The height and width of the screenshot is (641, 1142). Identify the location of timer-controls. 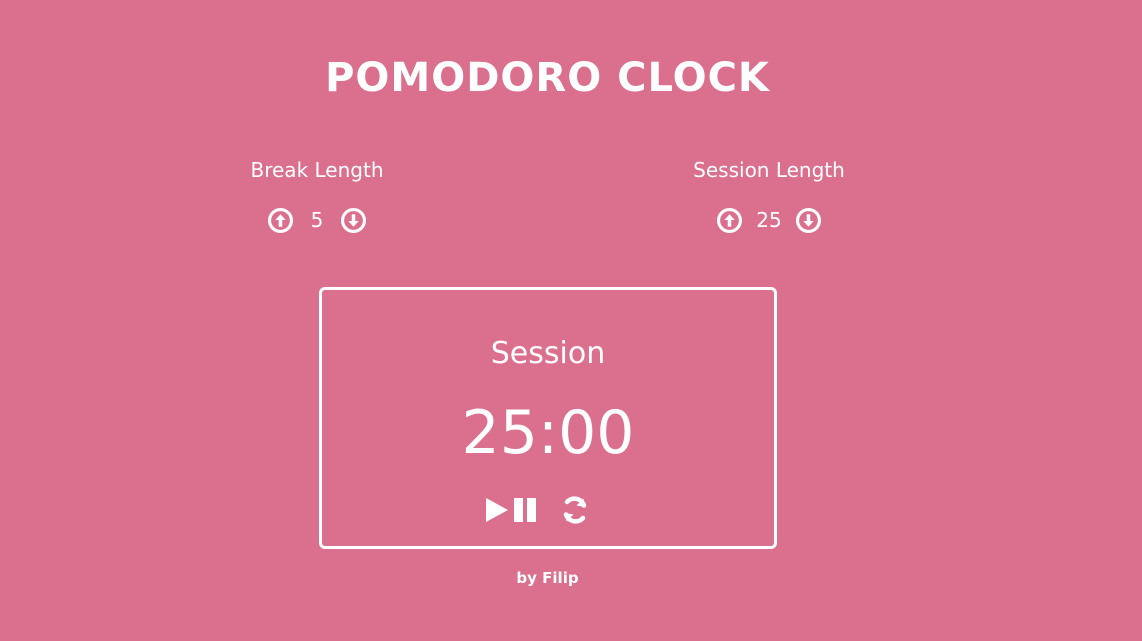
(537, 510).